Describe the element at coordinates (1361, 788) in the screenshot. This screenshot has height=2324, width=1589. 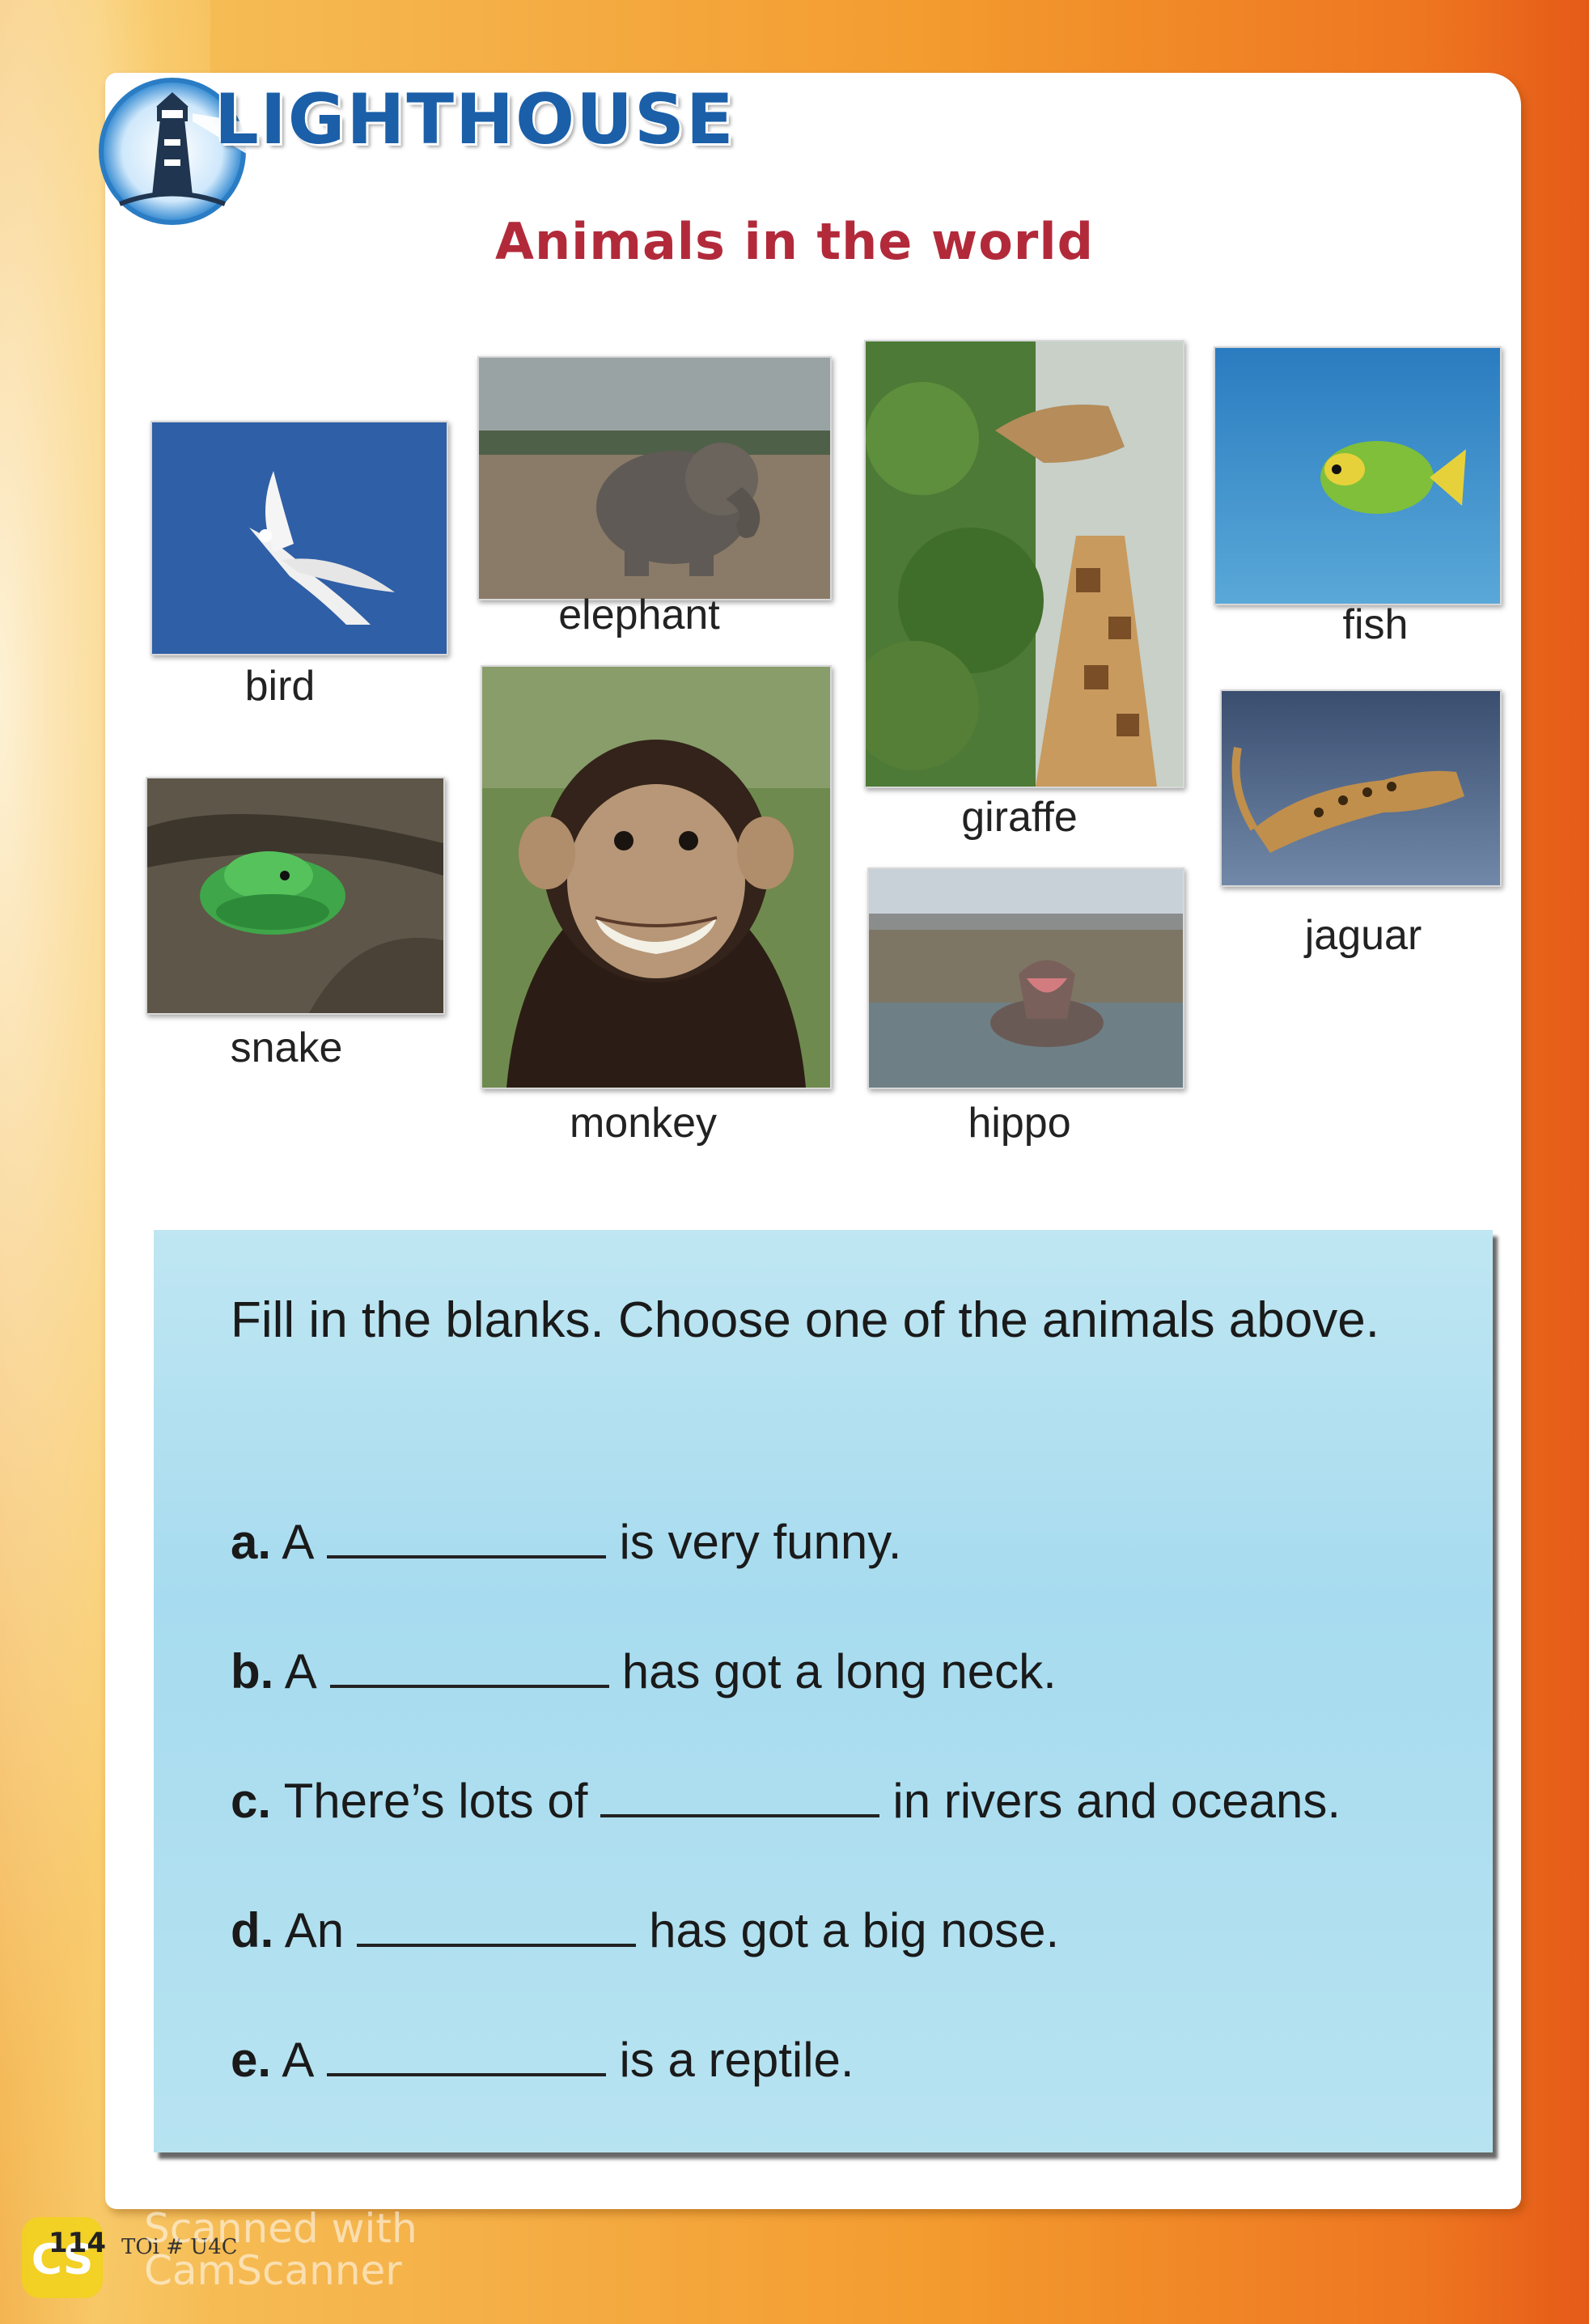
I see `jaguar-photo` at that location.